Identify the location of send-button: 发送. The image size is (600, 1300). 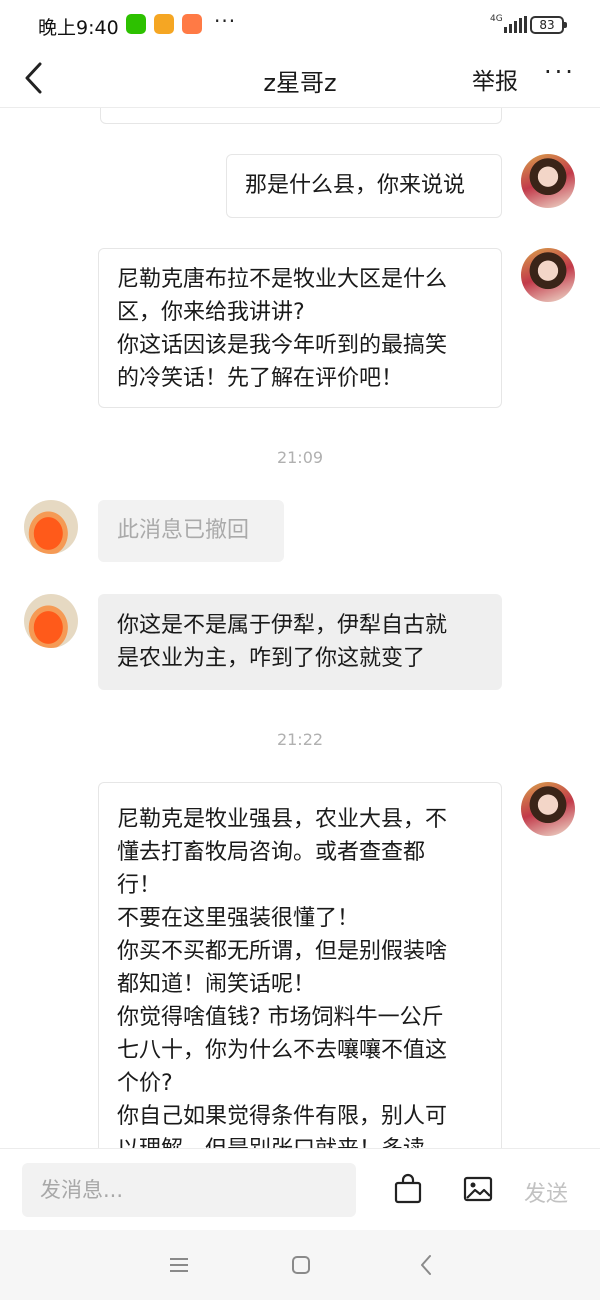
(546, 1192).